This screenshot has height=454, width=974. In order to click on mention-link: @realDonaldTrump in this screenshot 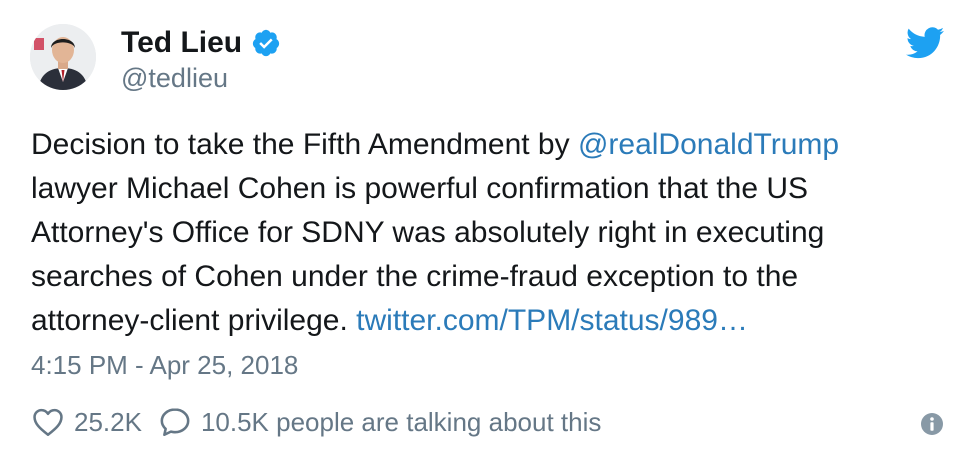, I will do `click(708, 144)`.